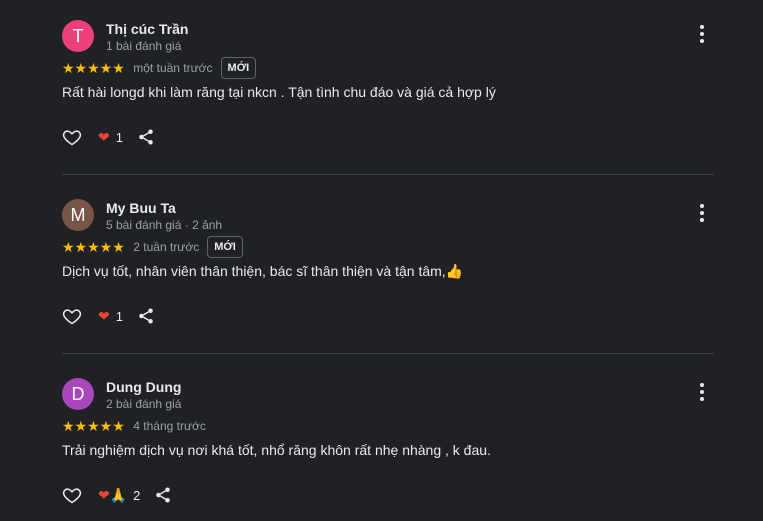 This screenshot has height=521, width=763. I want to click on reviewer-meta: 5 bài đánh giá · 2 ảnh, so click(164, 225).